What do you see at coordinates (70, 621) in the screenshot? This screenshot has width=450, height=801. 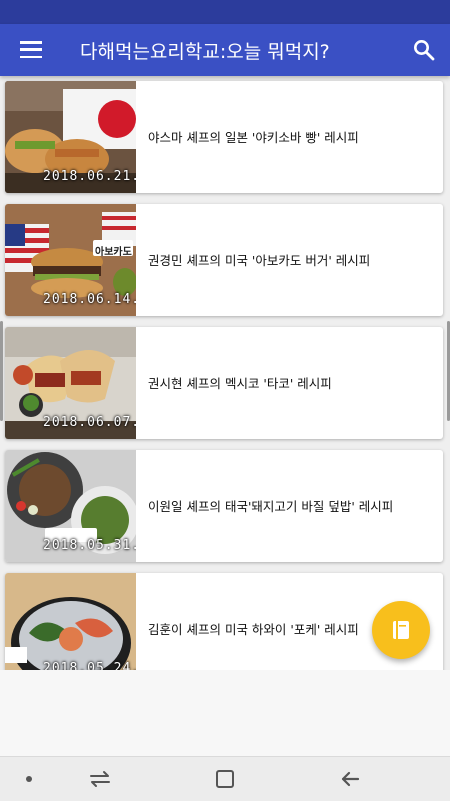 I see `recipe-thumbnail: 2018.05.24.` at bounding box center [70, 621].